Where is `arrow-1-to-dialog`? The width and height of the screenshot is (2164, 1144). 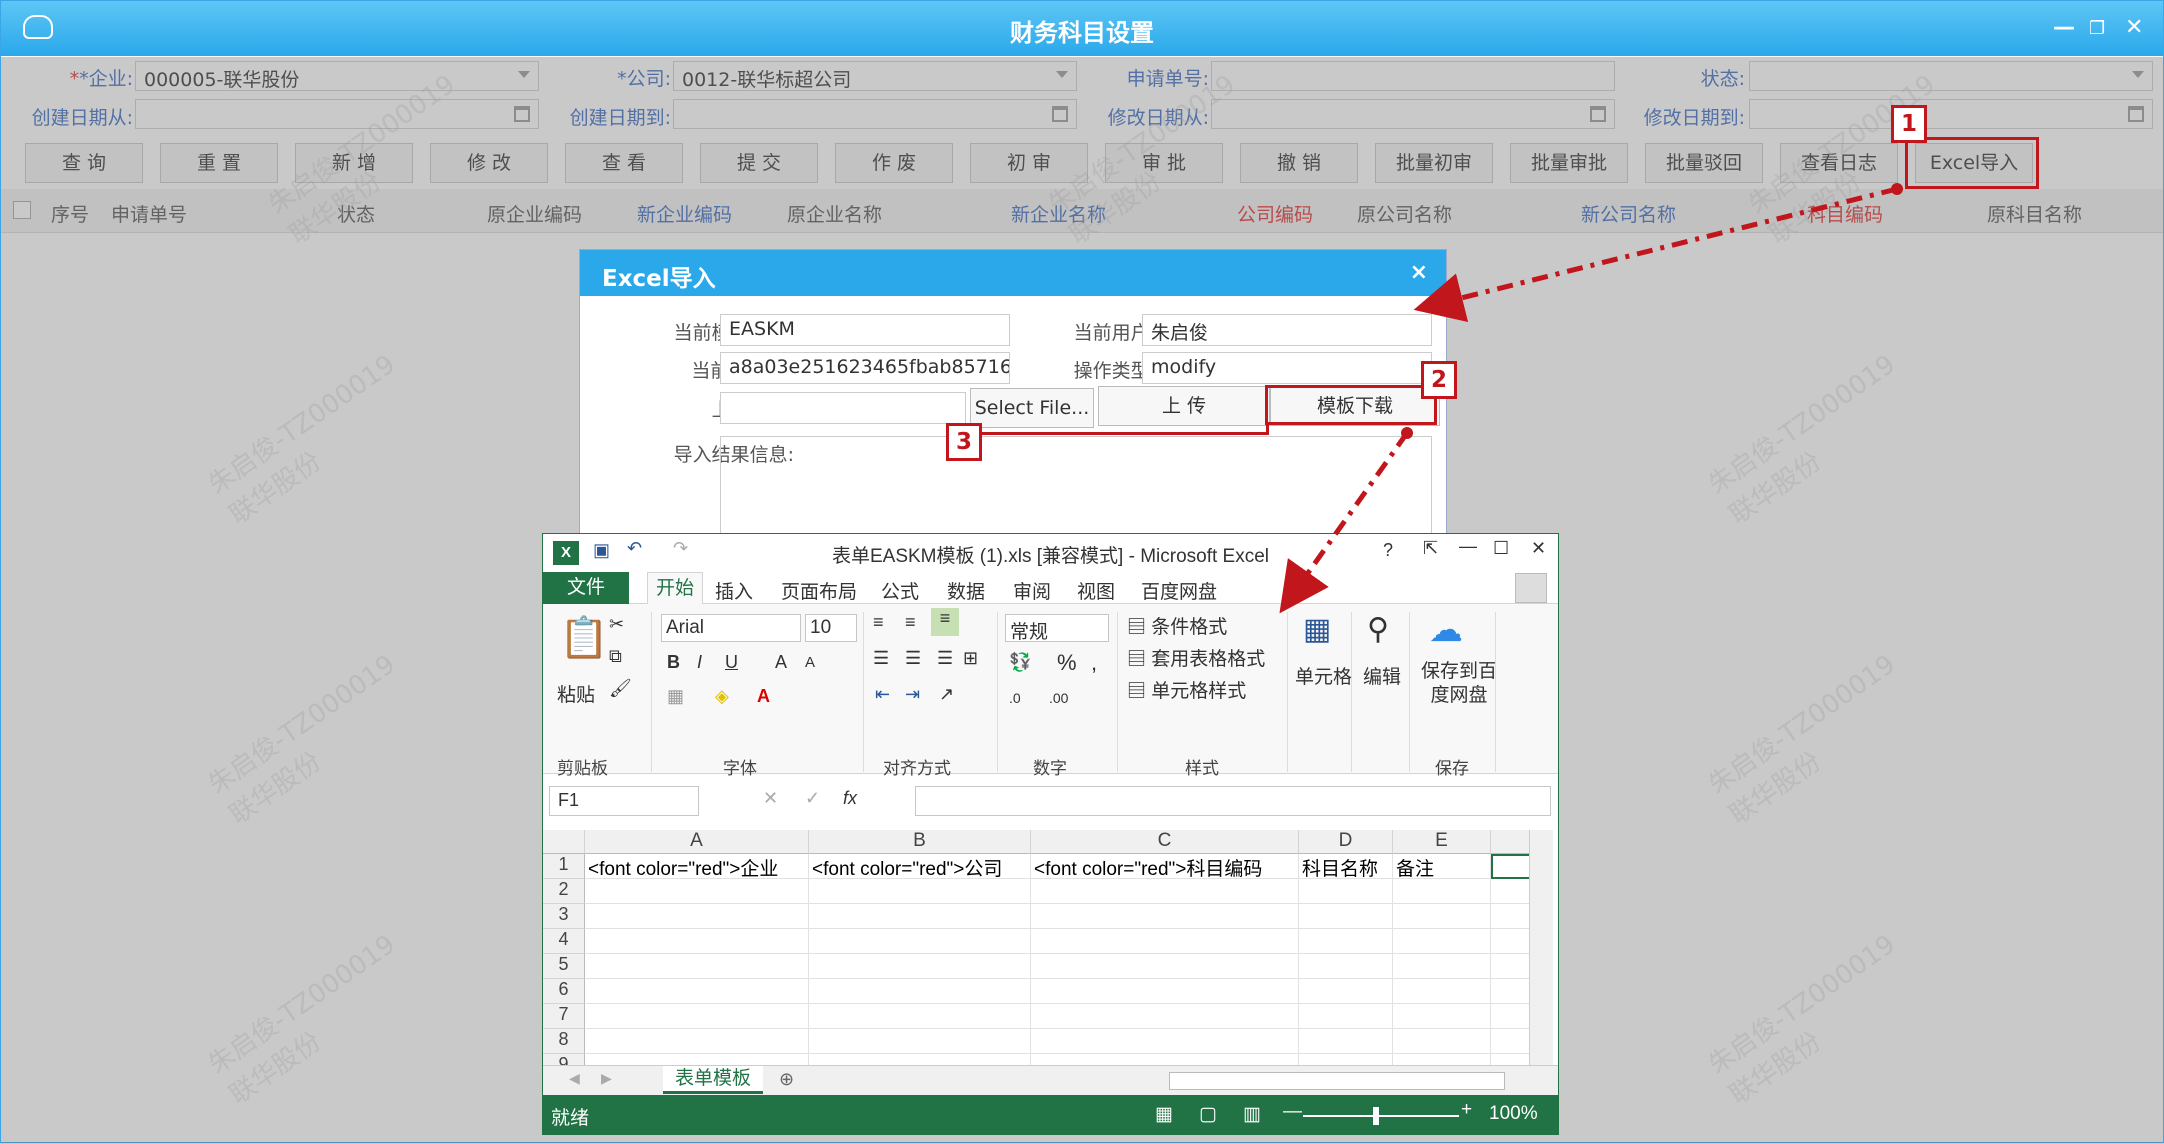
arrow-1-to-dialog is located at coordinates (1655, 254).